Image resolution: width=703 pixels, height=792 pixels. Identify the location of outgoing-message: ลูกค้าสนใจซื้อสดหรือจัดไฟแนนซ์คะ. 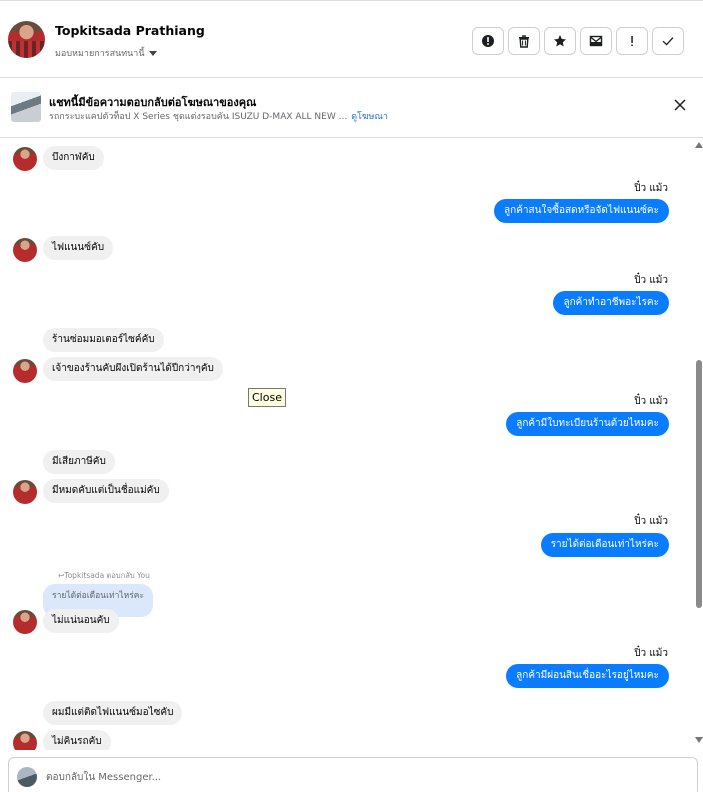
(581, 211).